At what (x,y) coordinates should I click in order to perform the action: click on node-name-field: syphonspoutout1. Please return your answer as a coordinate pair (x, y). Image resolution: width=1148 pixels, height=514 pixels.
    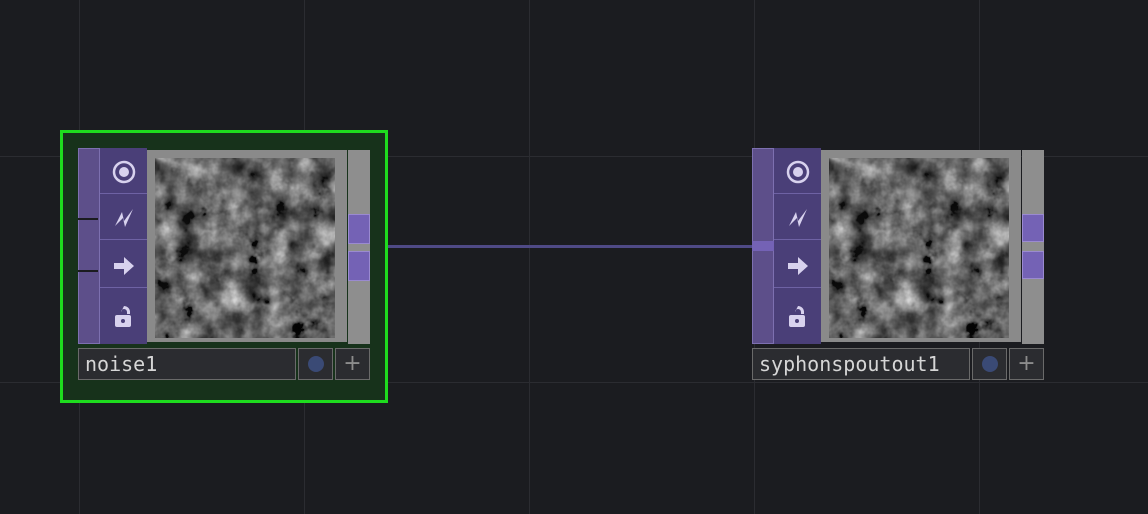
    Looking at the image, I should click on (861, 364).